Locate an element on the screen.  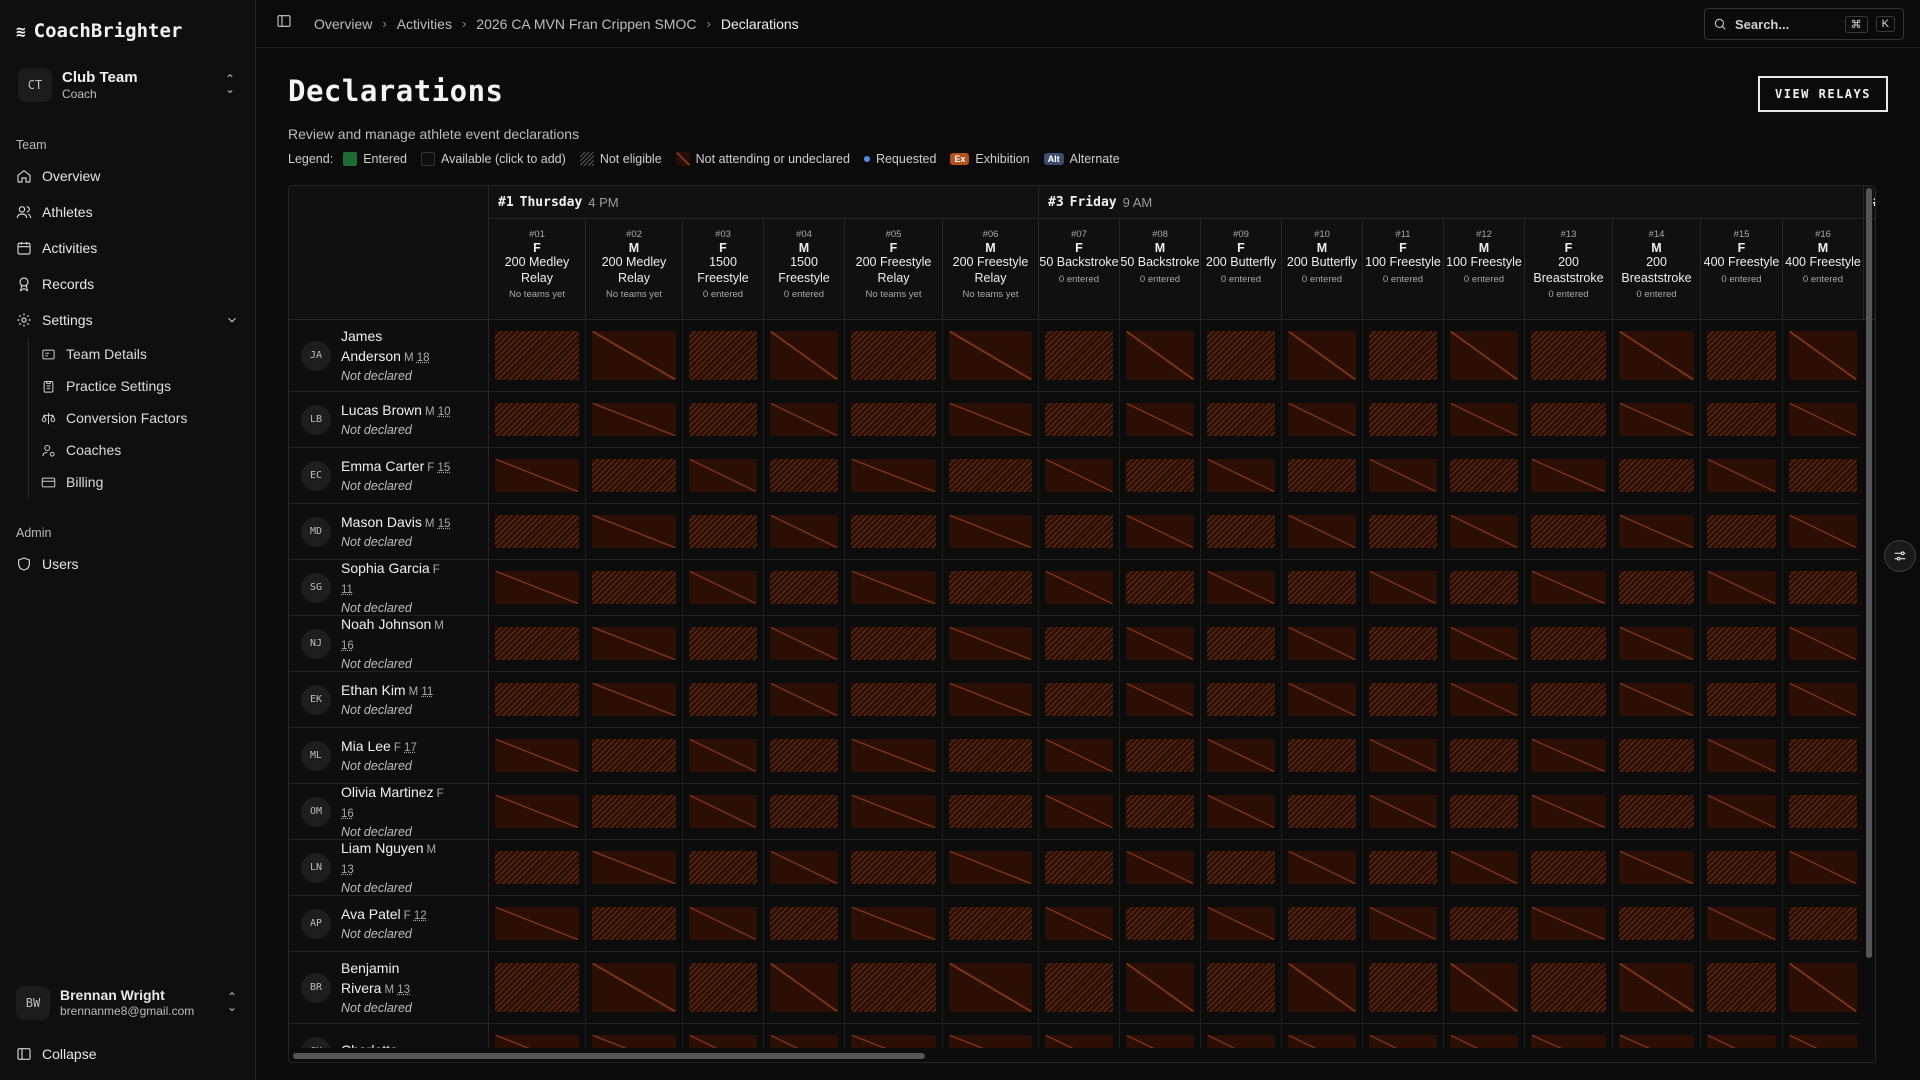
sidebar-item-users: Users is located at coordinates (127, 564).